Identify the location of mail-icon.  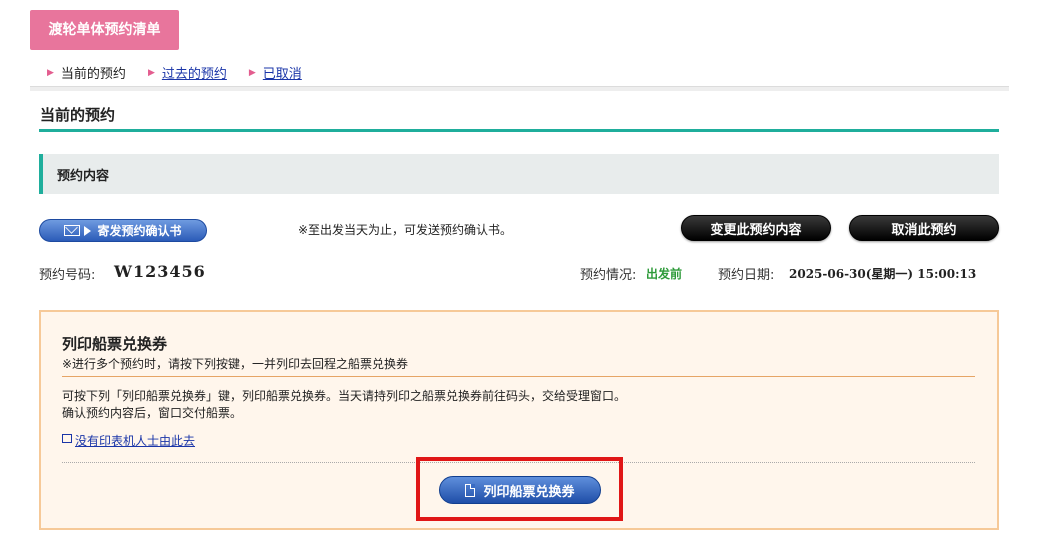
(72, 230).